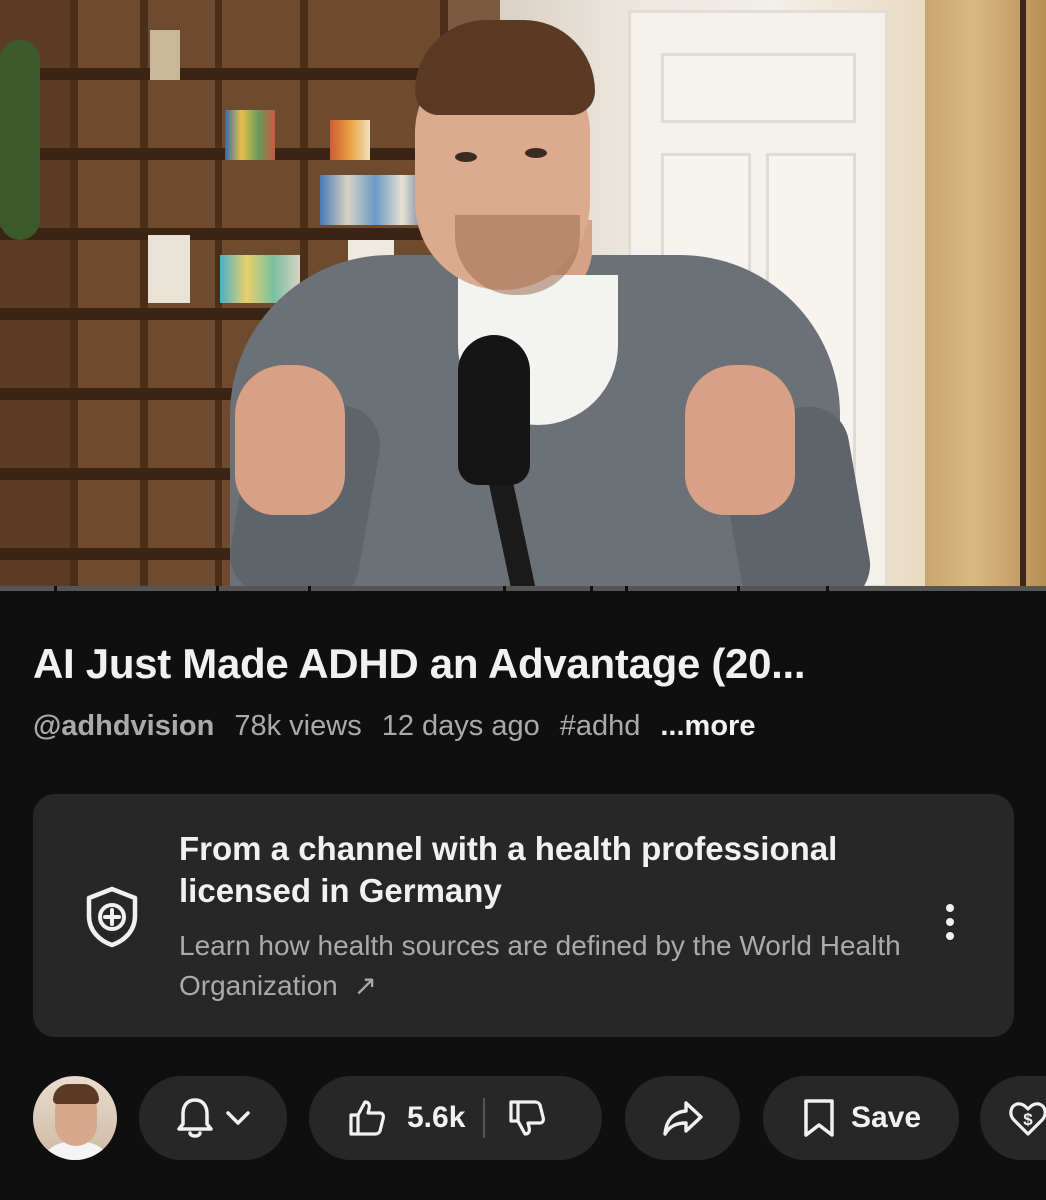 The image size is (1046, 1200). What do you see at coordinates (600, 726) in the screenshot?
I see `hashtag-link: #adhd` at bounding box center [600, 726].